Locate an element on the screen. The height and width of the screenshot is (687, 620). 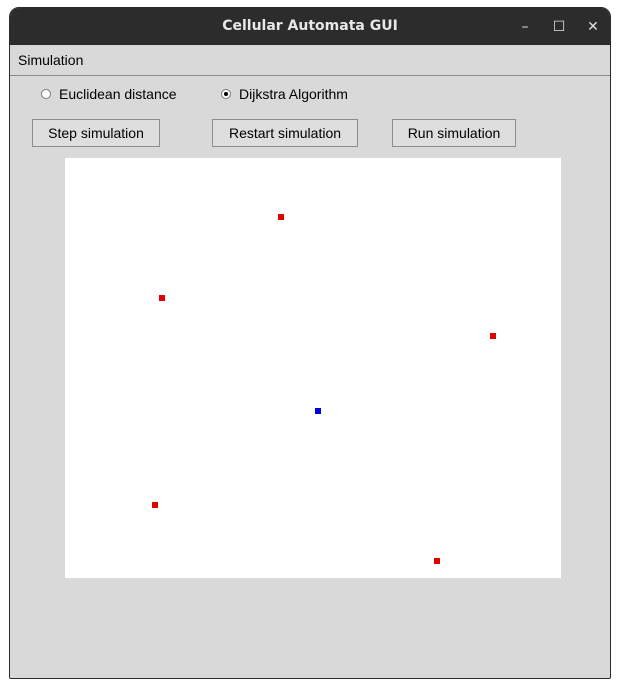
radio-euclidean-distance: Euclidean distance is located at coordinates (109, 94).